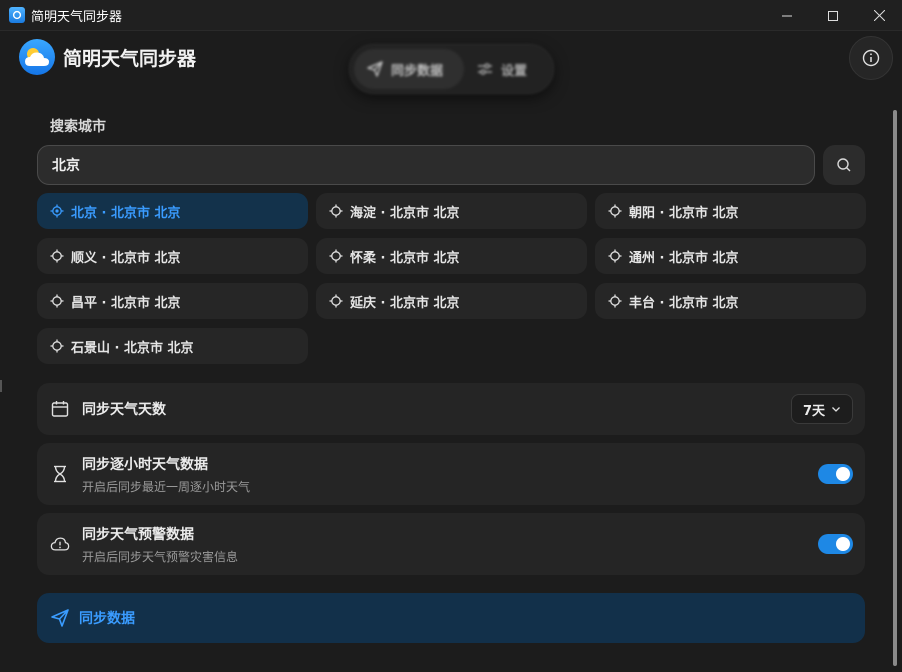 The height and width of the screenshot is (672, 902). Describe the element at coordinates (160, 556) in the screenshot. I see `weather-alerts-subtitle: 开启后同步天气预警灾害信息` at that location.